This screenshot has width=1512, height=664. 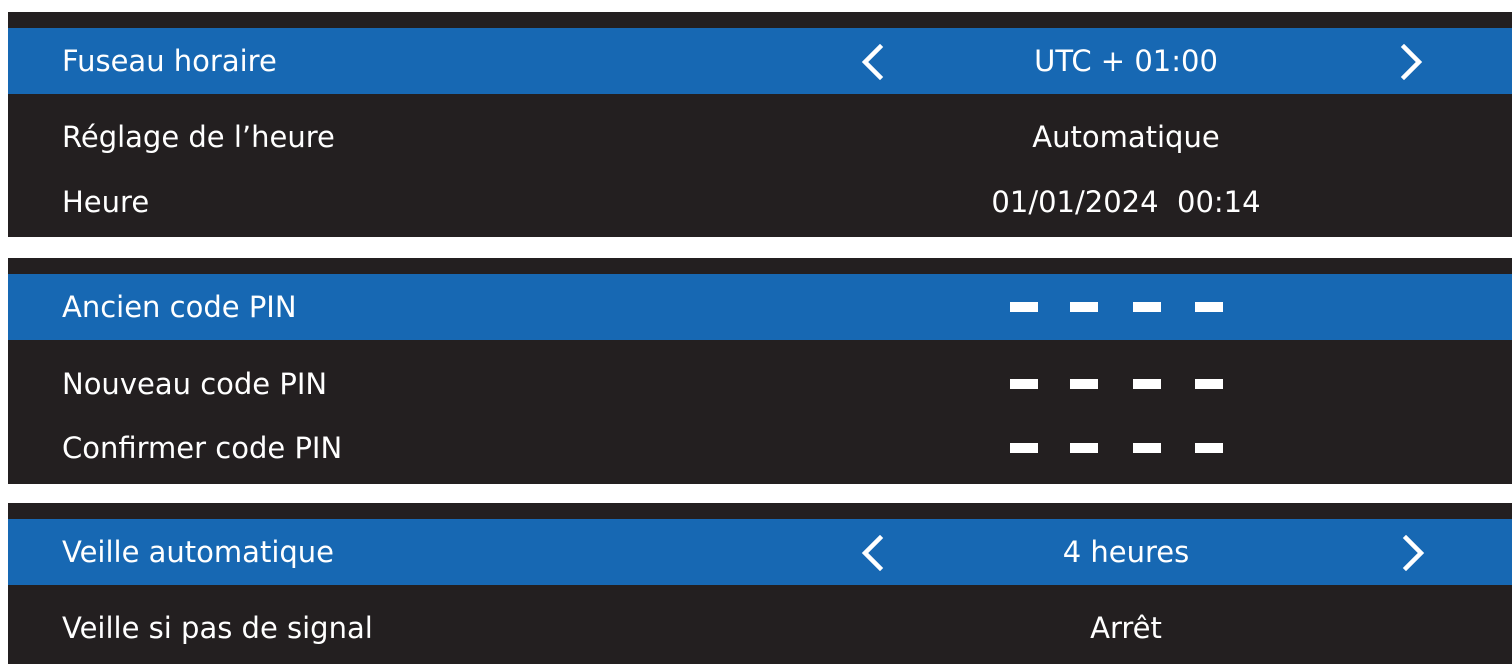 What do you see at coordinates (760, 307) in the screenshot?
I see `old-pin-row: Ancien code PIN` at bounding box center [760, 307].